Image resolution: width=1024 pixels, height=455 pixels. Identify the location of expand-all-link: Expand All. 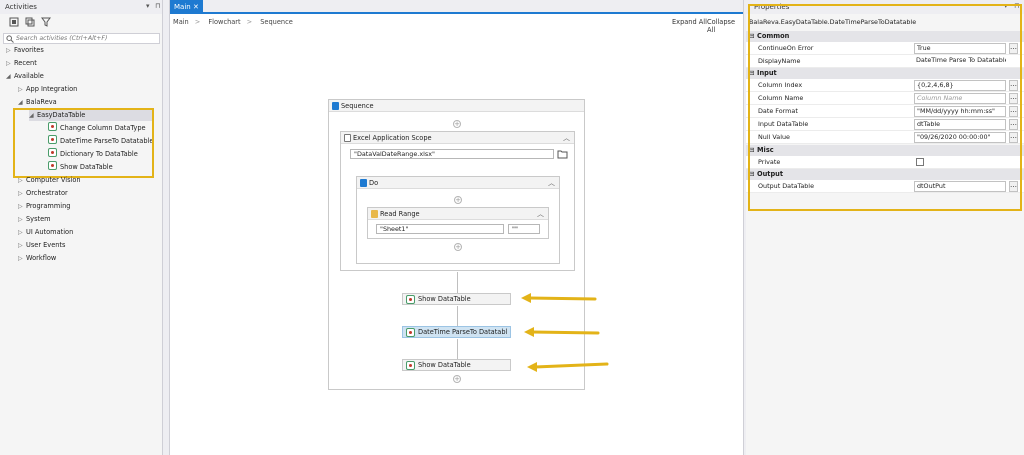
(689, 22).